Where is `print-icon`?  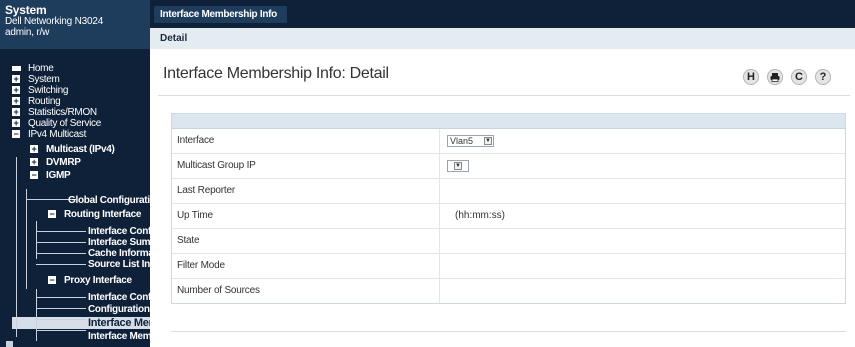 print-icon is located at coordinates (775, 77).